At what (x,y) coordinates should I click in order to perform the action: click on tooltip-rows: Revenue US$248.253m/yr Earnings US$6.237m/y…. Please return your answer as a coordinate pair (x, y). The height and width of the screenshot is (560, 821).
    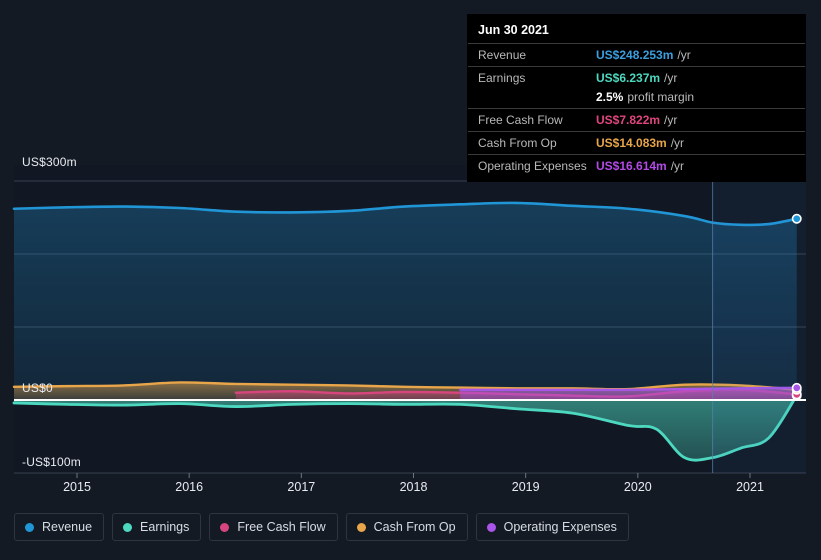
    Looking at the image, I should click on (636, 110).